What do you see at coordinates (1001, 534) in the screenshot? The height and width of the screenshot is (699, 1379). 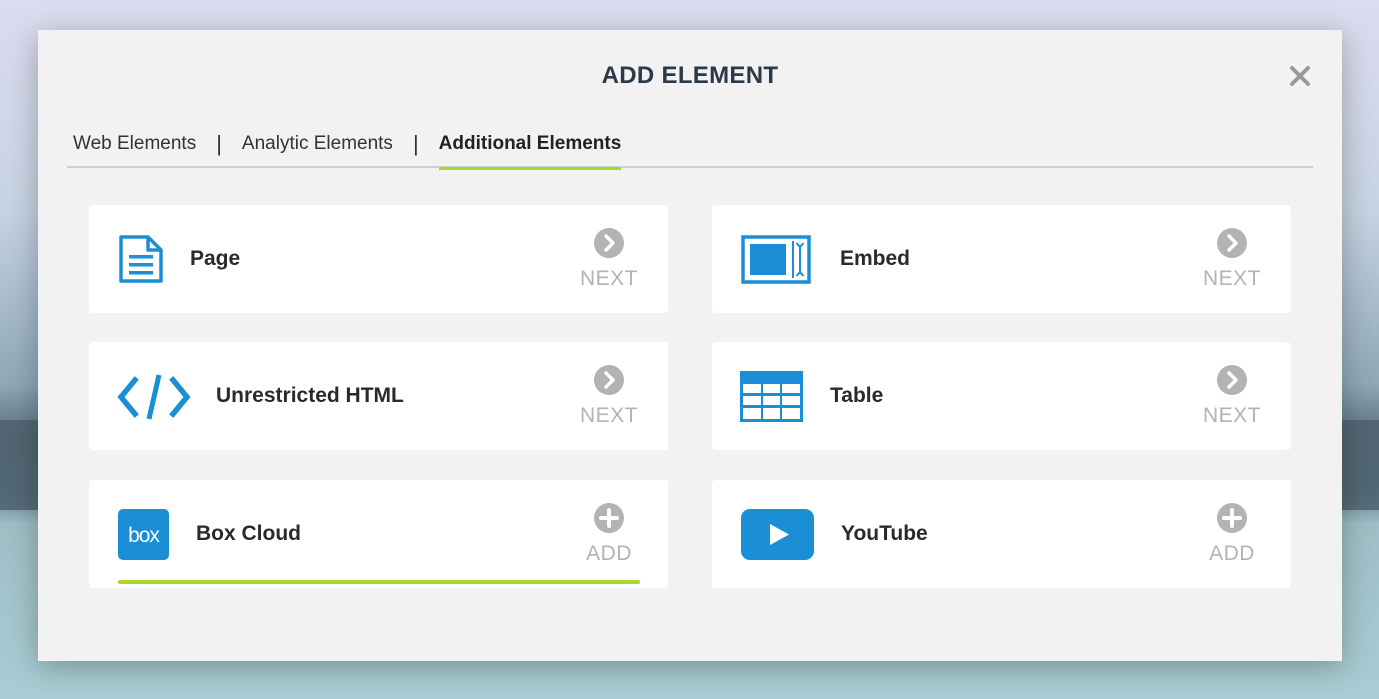 I see `element-card-youtube: YouTube ADD` at bounding box center [1001, 534].